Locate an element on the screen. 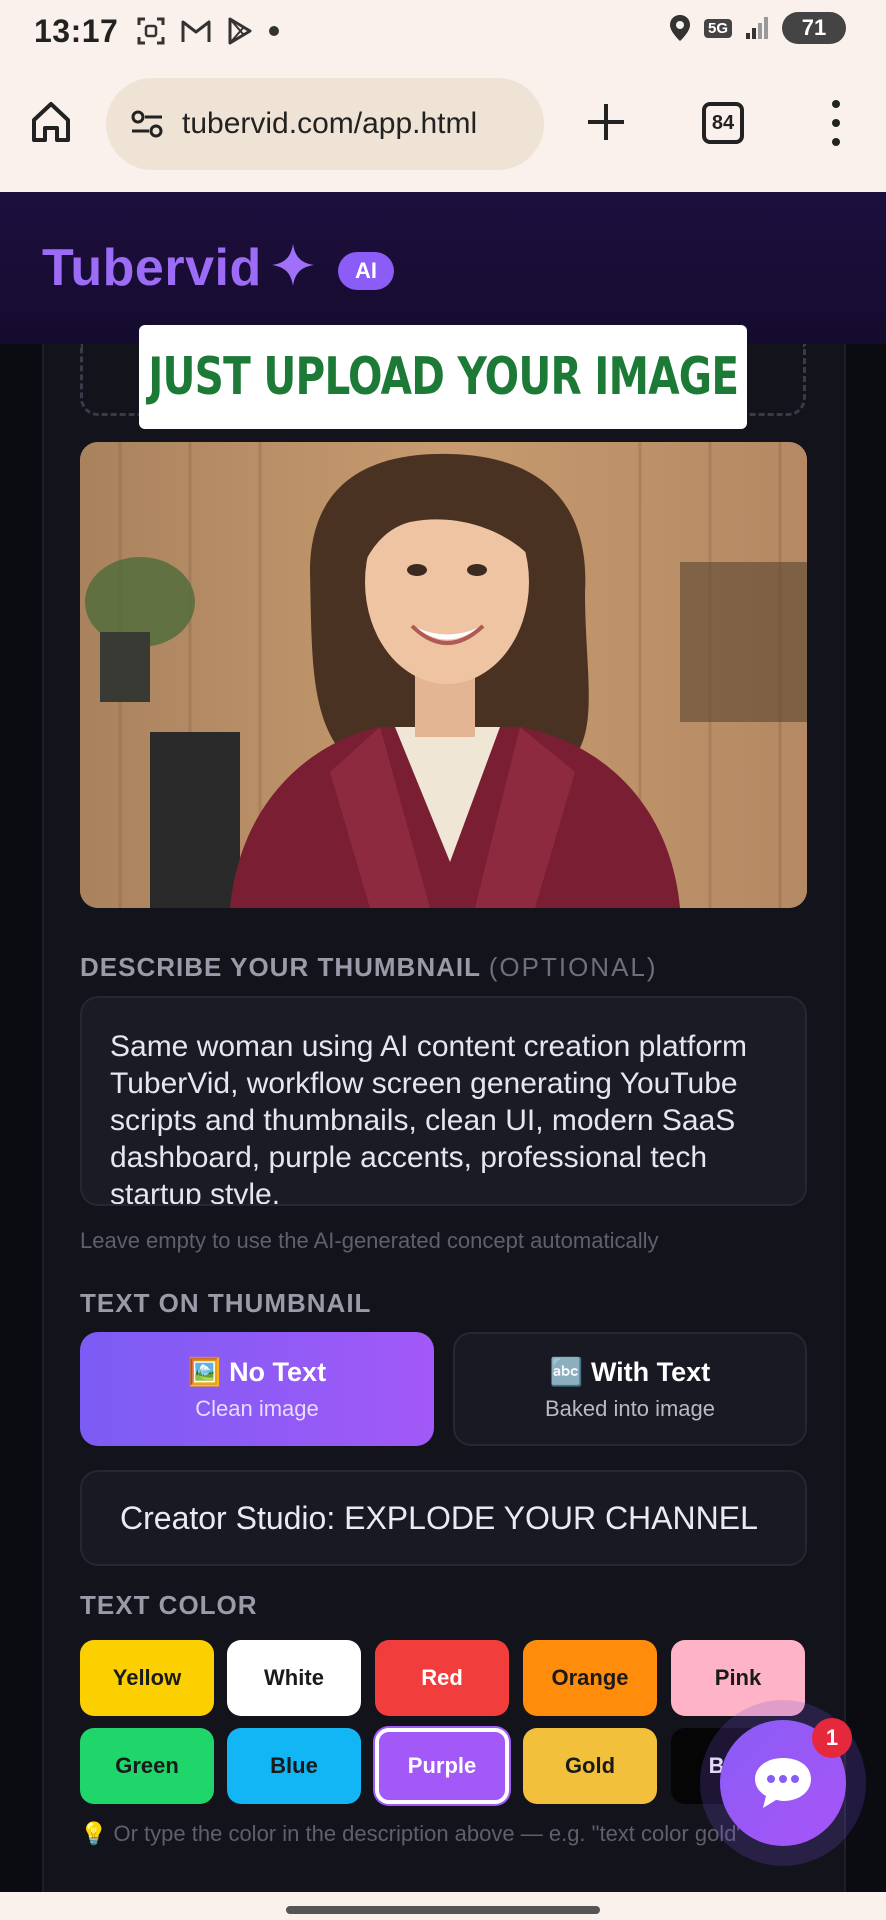 The image size is (886, 1920). battery-level: 71 is located at coordinates (814, 27).